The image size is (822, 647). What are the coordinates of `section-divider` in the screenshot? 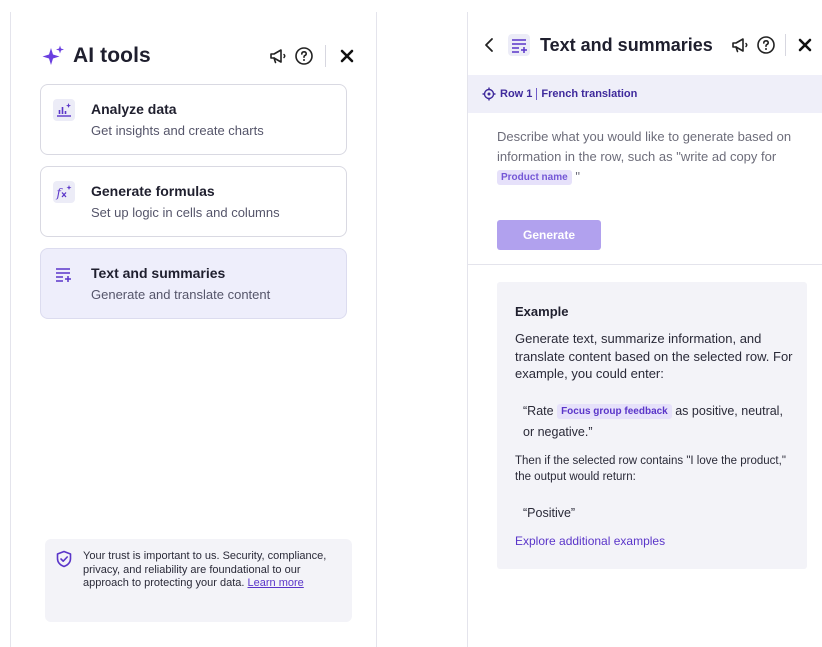 It's located at (645, 264).